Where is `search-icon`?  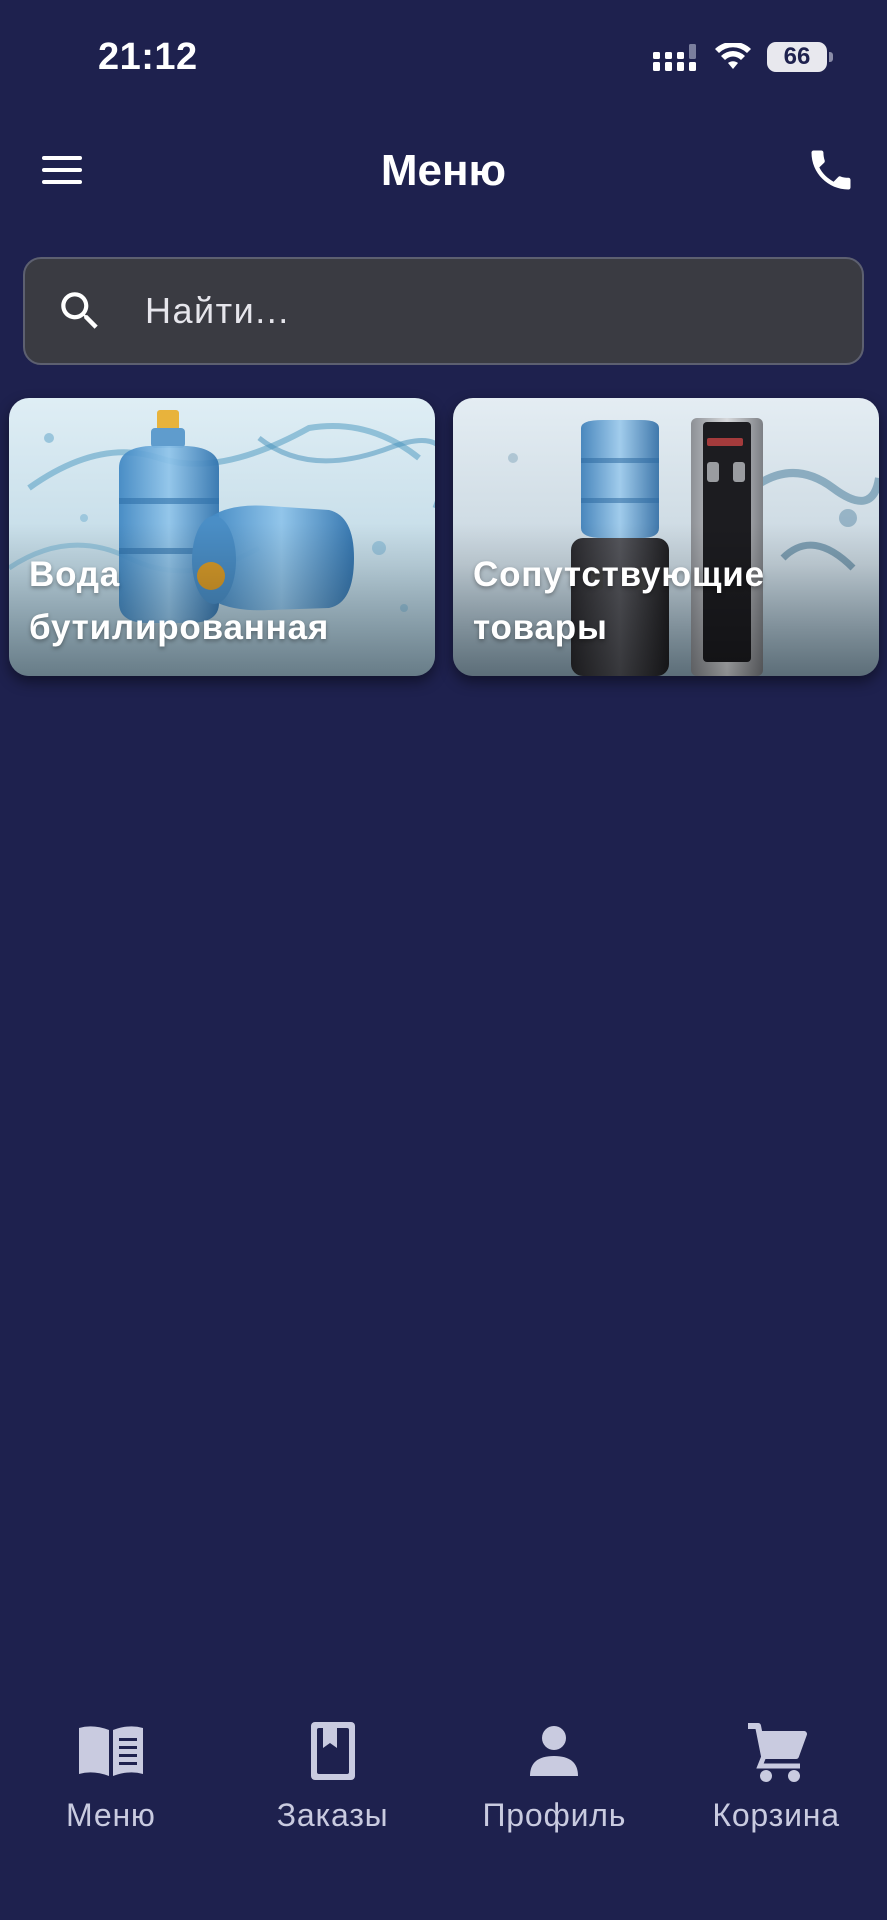
search-icon is located at coordinates (79, 310).